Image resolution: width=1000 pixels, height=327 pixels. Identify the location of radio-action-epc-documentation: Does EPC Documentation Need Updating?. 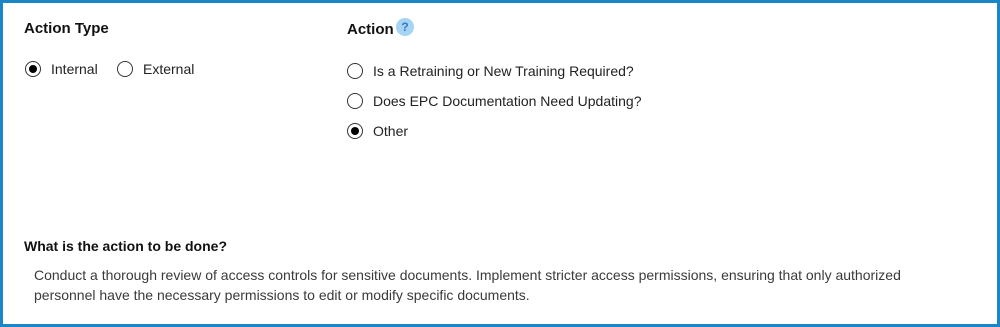
(494, 101).